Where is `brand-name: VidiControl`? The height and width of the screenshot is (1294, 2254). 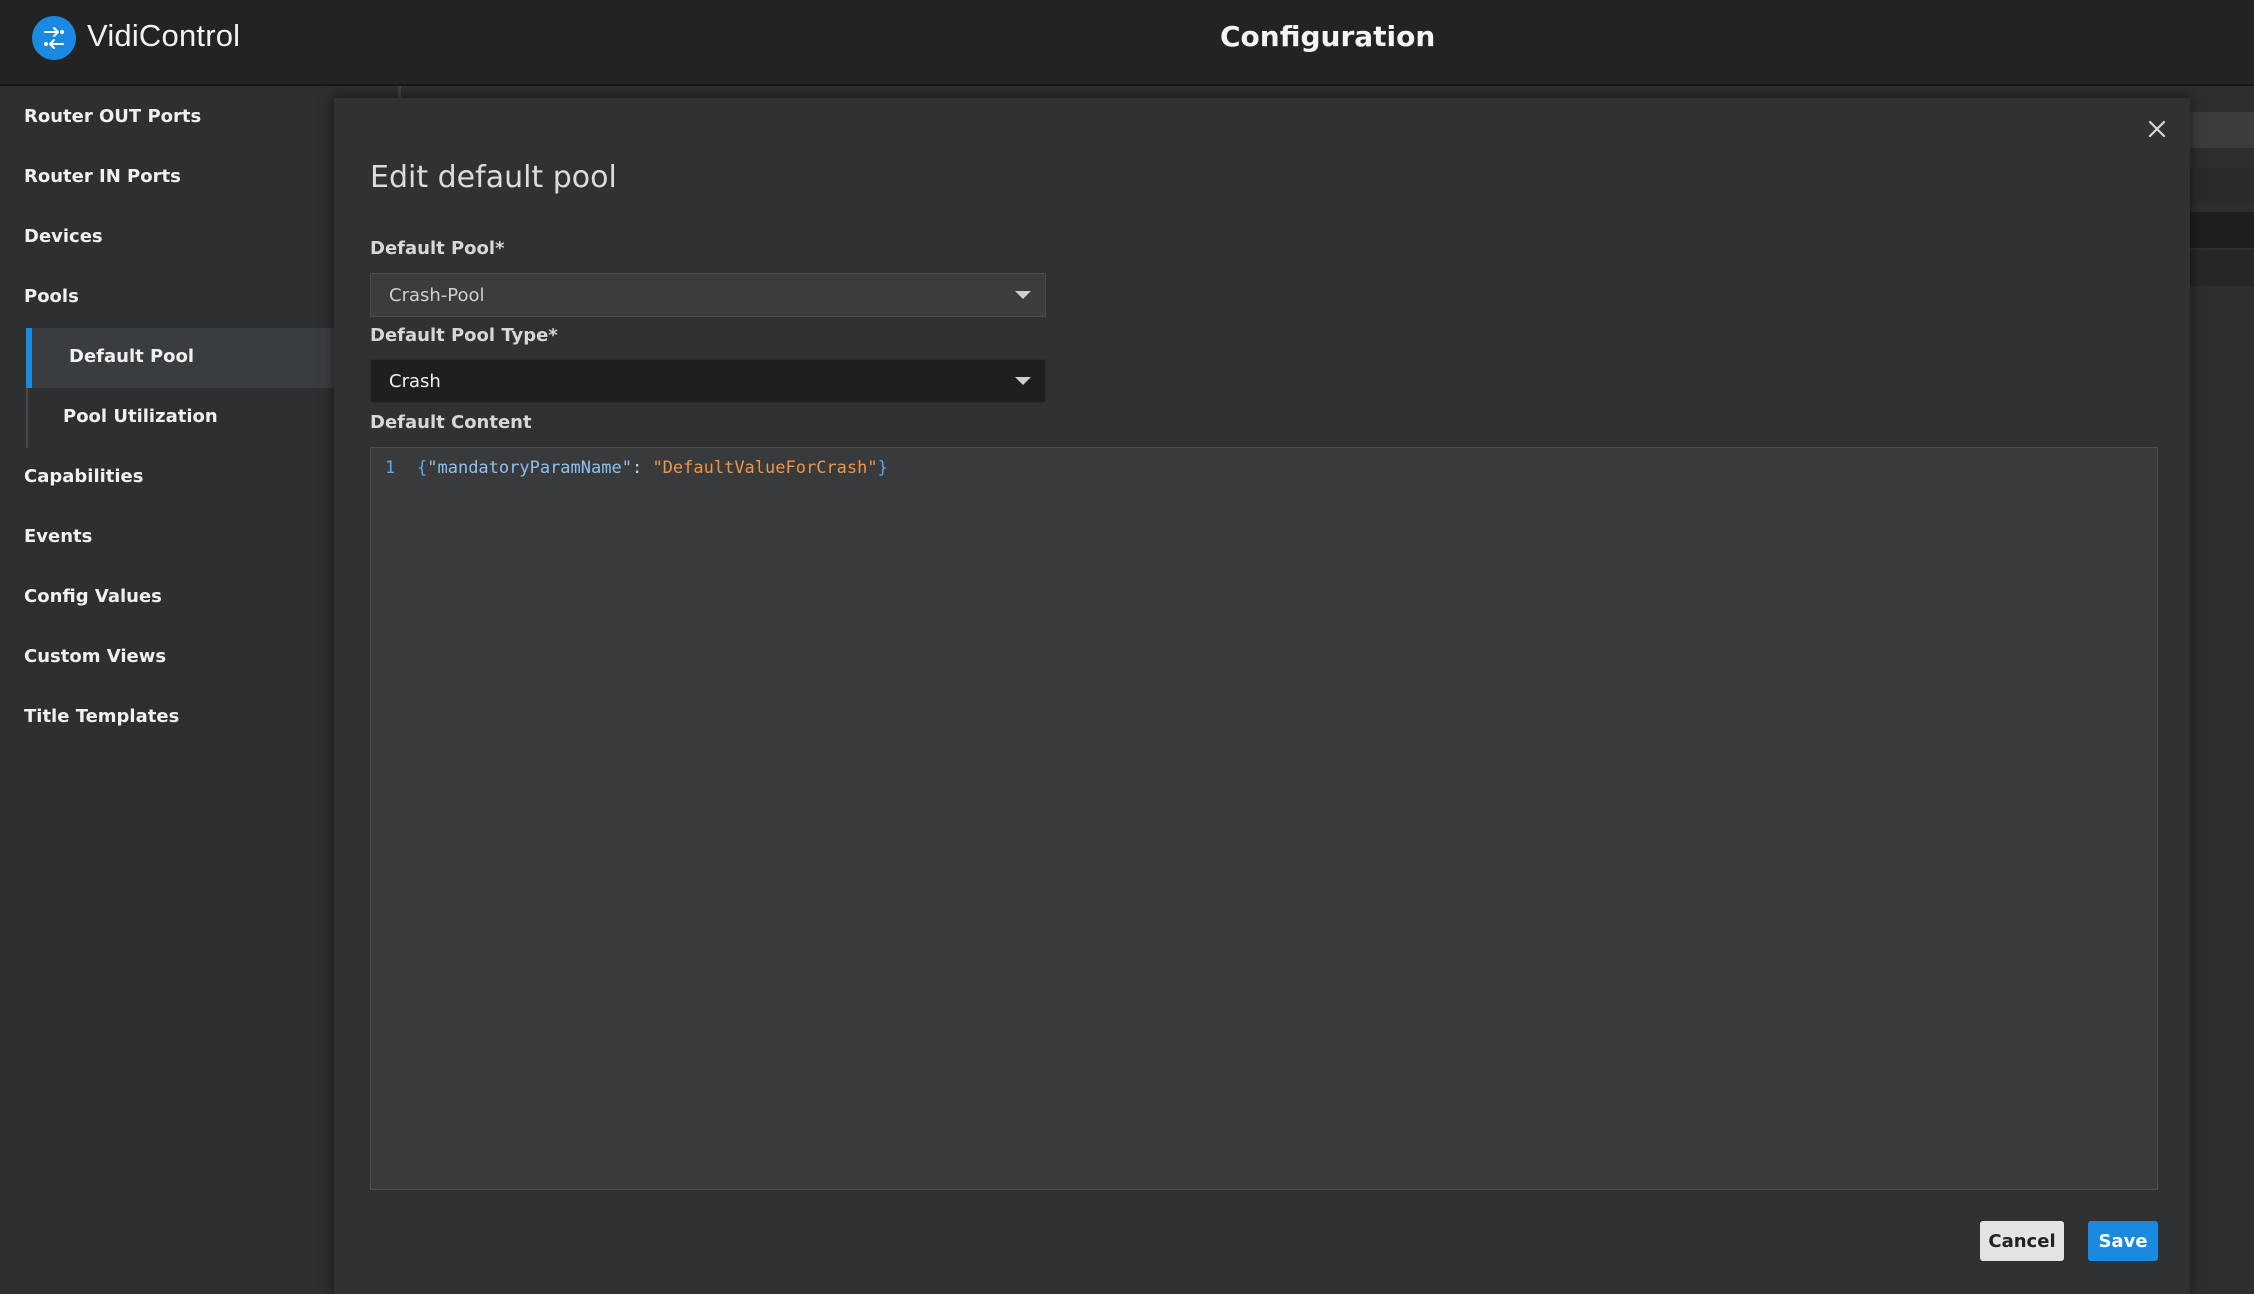
brand-name: VidiControl is located at coordinates (164, 35).